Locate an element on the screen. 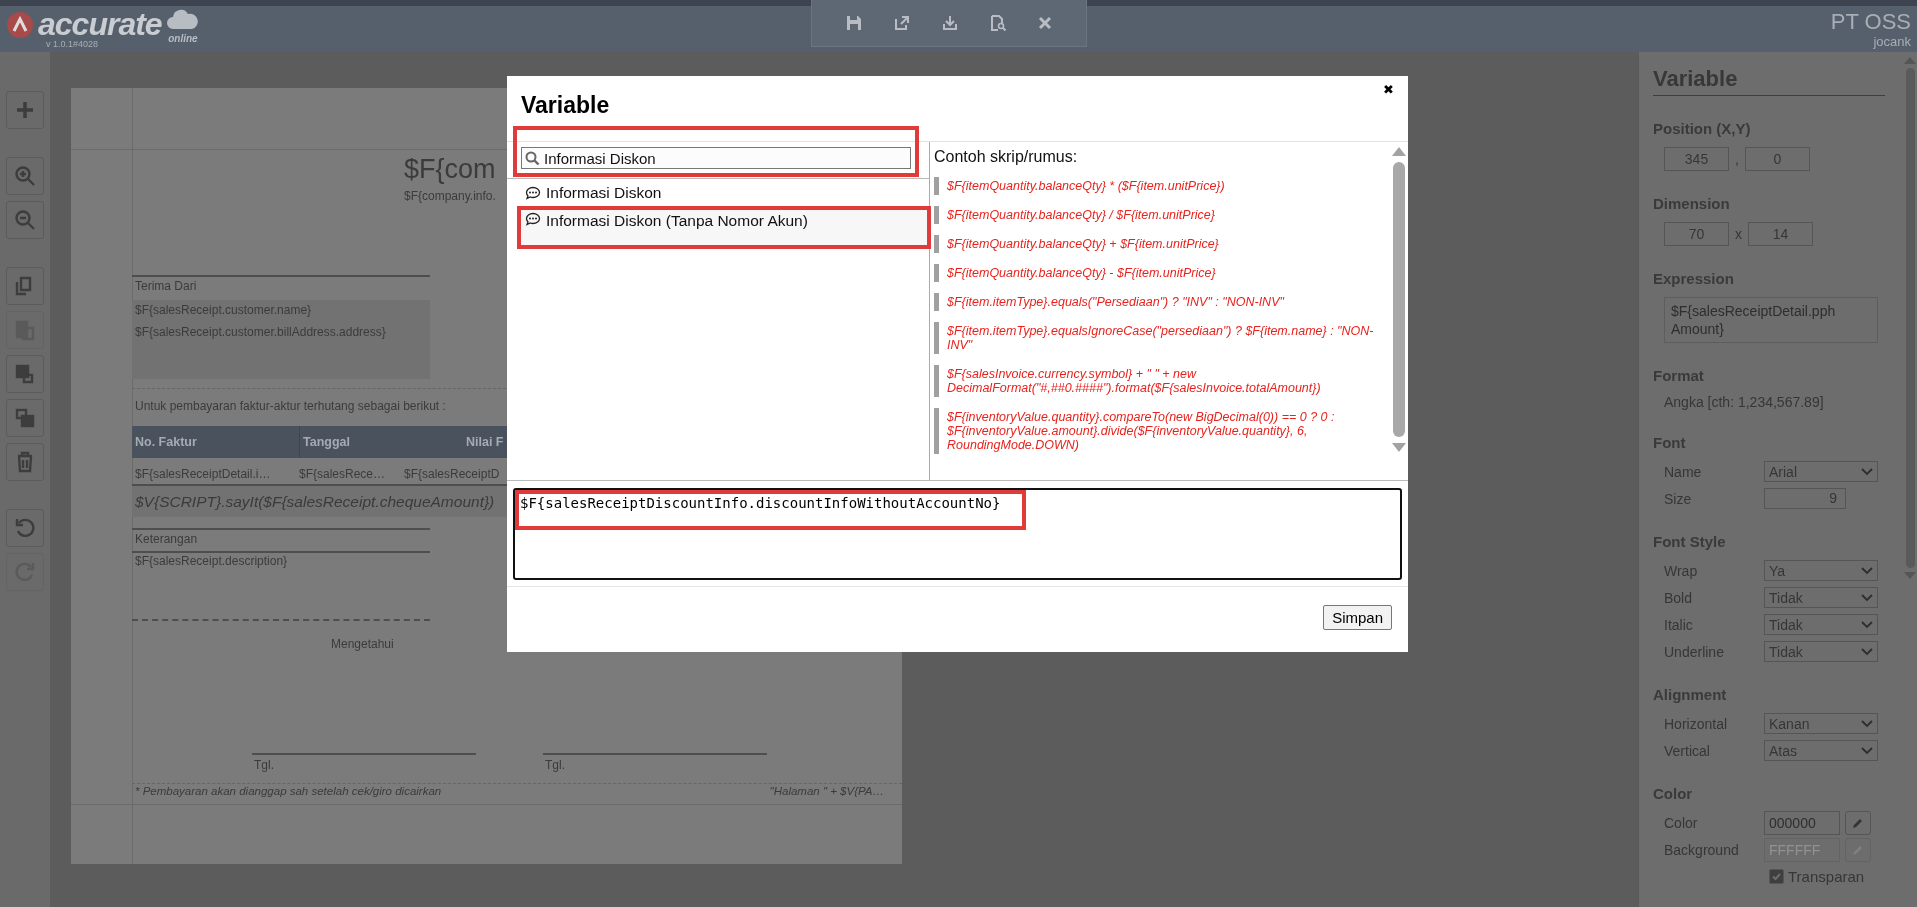 The height and width of the screenshot is (907, 1917). column-header: Tanggal is located at coordinates (324, 442).